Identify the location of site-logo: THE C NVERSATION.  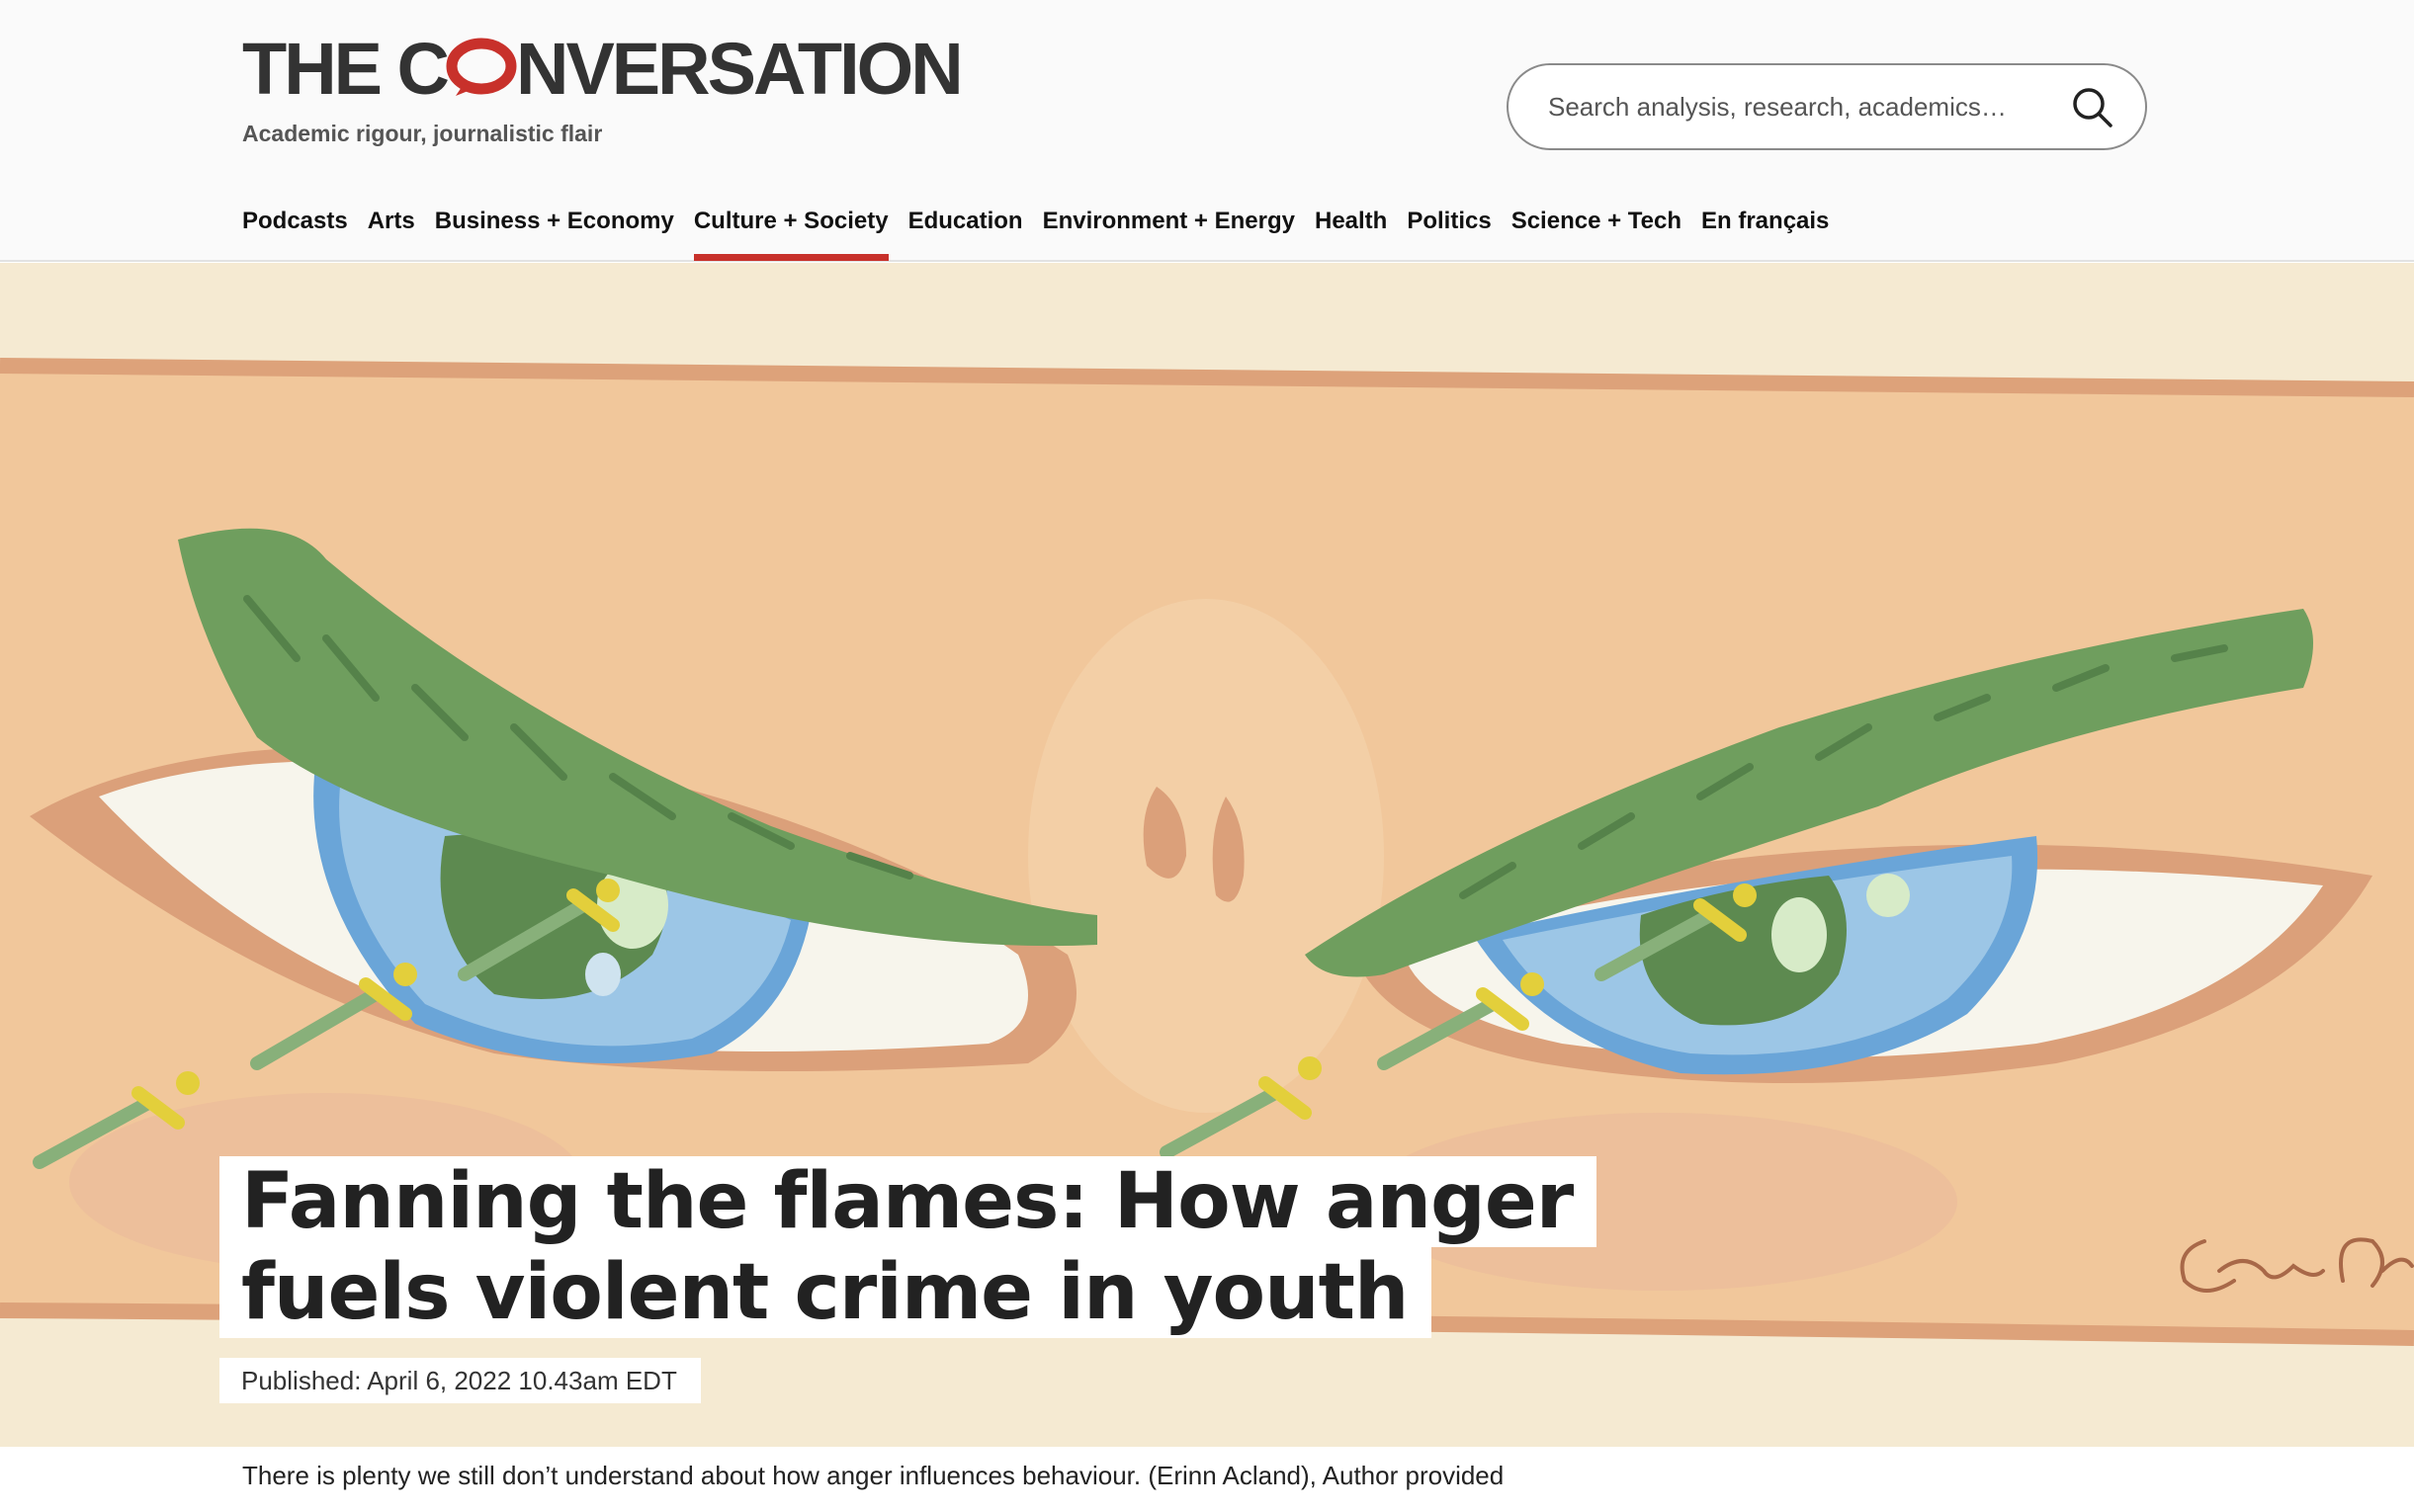
(603, 69).